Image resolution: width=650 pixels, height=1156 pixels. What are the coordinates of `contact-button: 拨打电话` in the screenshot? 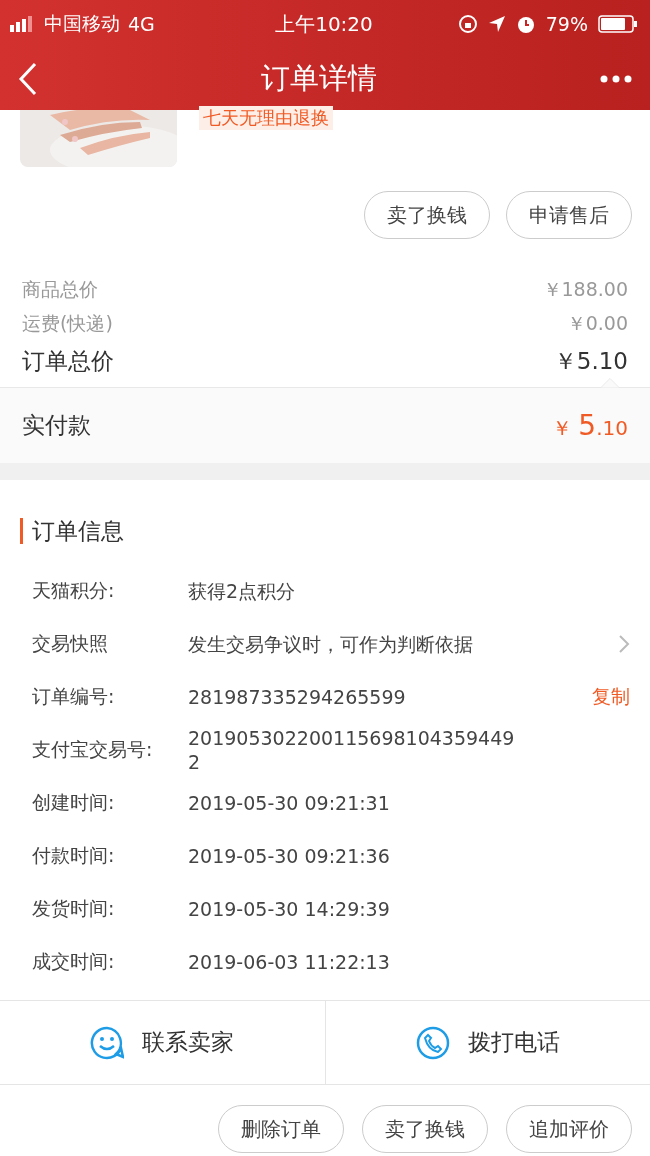 It's located at (487, 1042).